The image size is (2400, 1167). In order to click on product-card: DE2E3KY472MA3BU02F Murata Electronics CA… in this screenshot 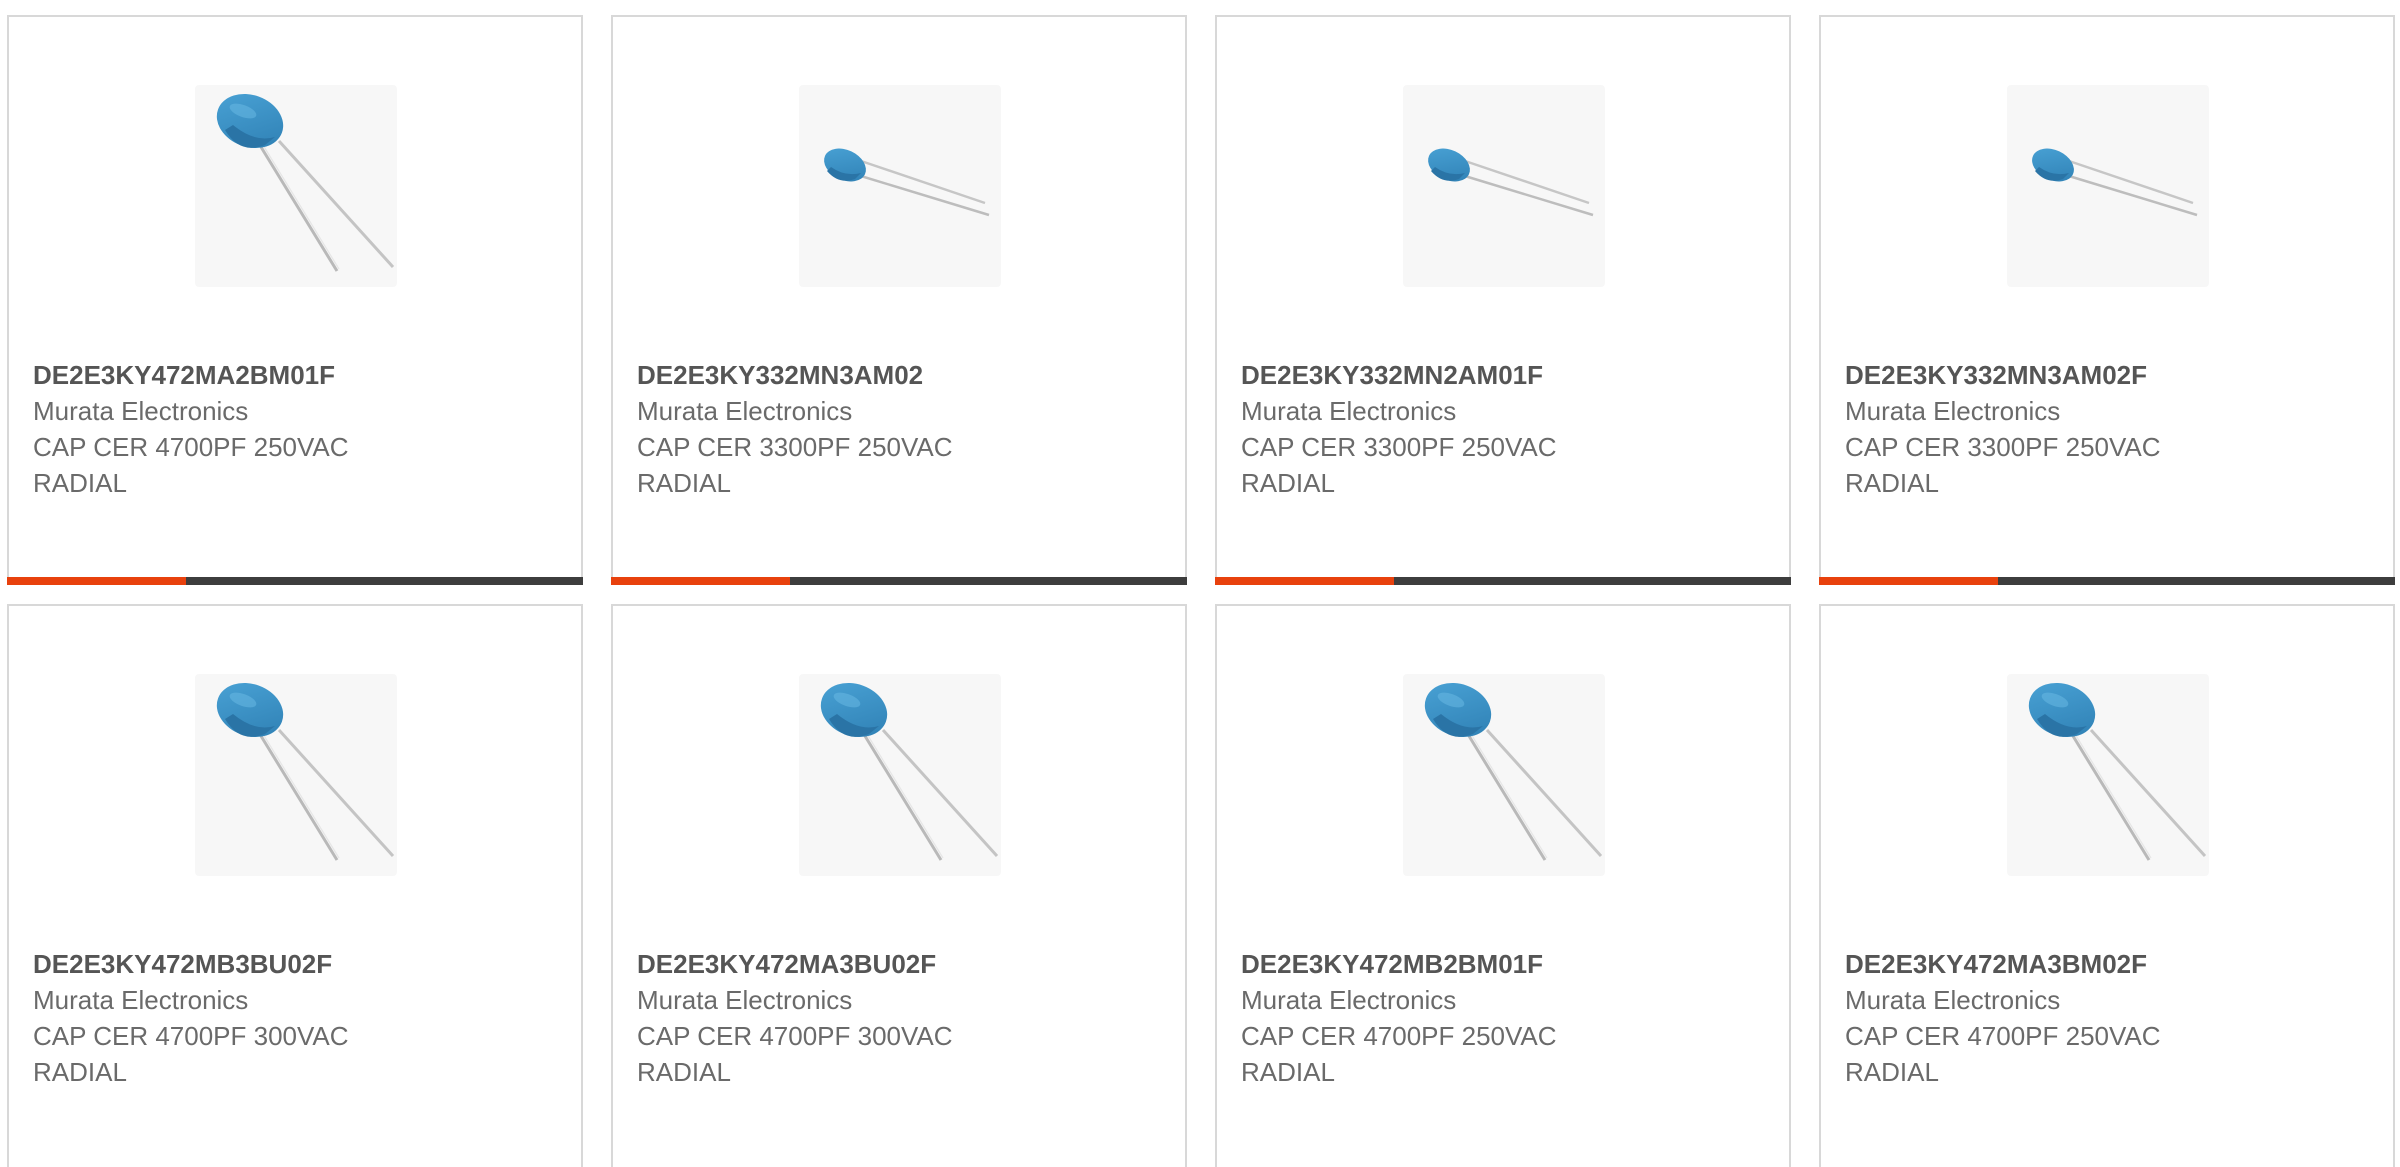, I will do `click(899, 885)`.